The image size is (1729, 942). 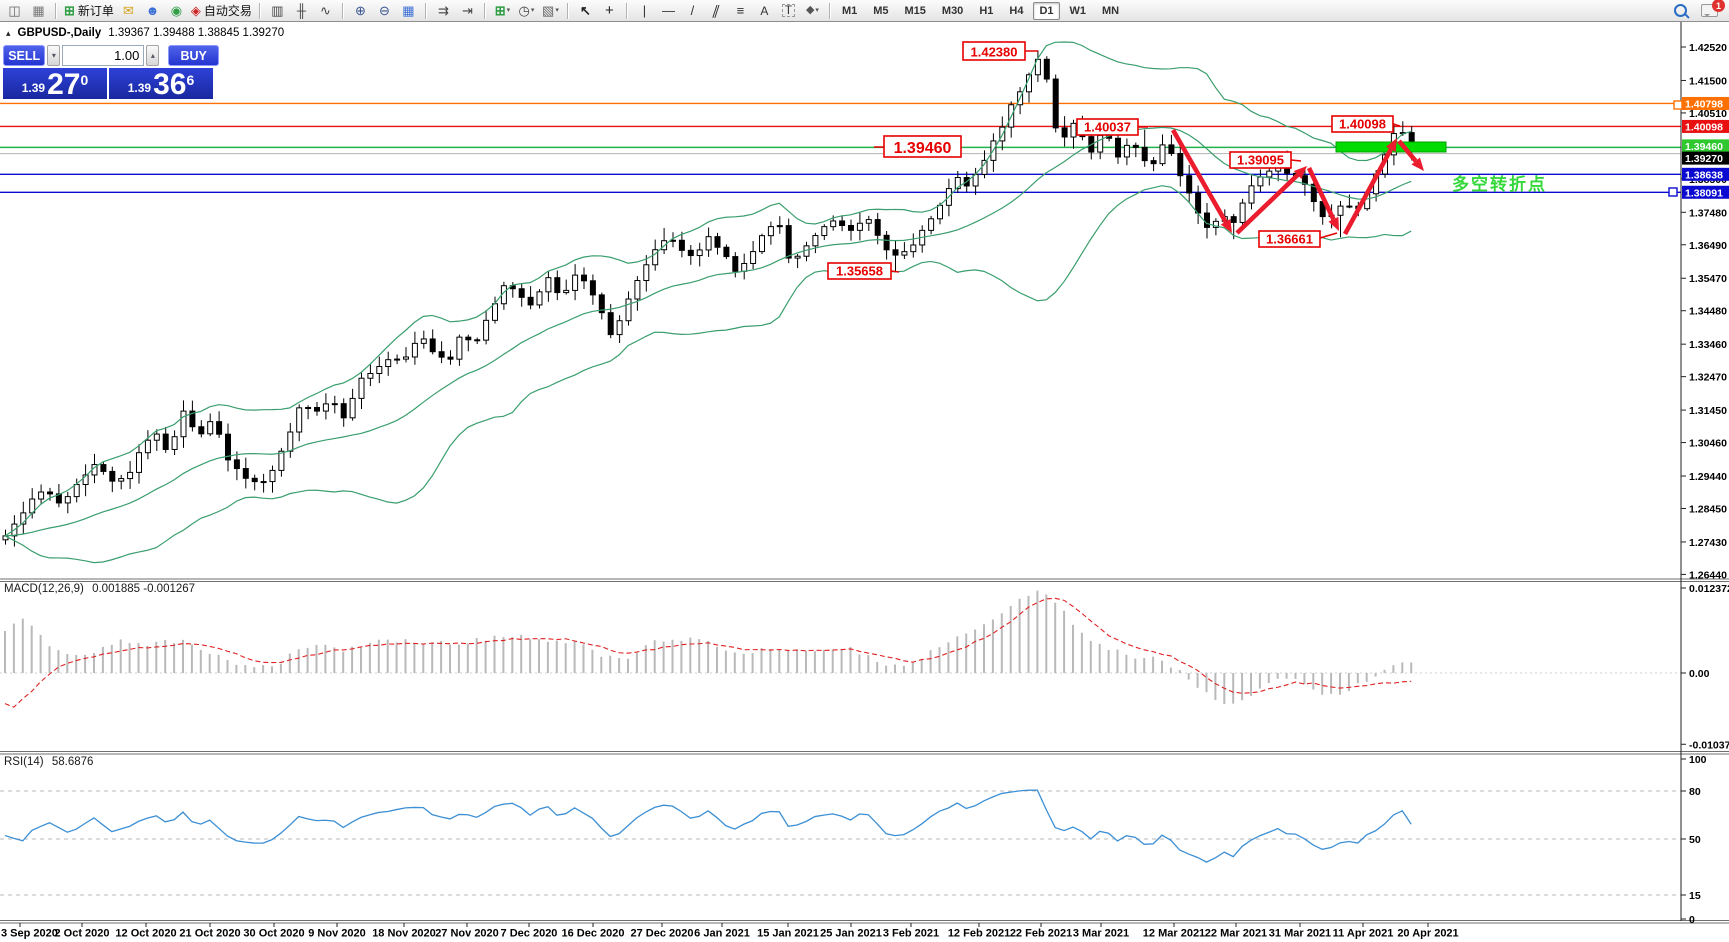 I want to click on line-chart-icon: ∿, so click(x=325, y=11).